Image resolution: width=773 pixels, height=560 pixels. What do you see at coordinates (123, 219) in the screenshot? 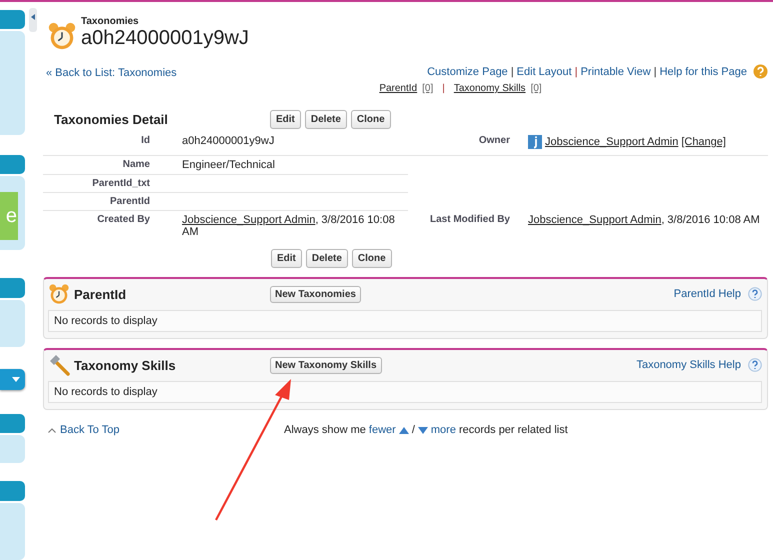
I see `field-label: Created By` at bounding box center [123, 219].